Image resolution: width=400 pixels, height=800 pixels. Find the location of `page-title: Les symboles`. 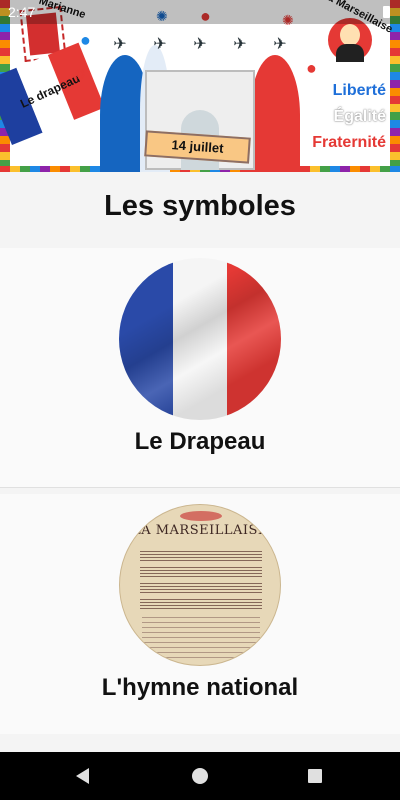

page-title: Les symboles is located at coordinates (200, 206).